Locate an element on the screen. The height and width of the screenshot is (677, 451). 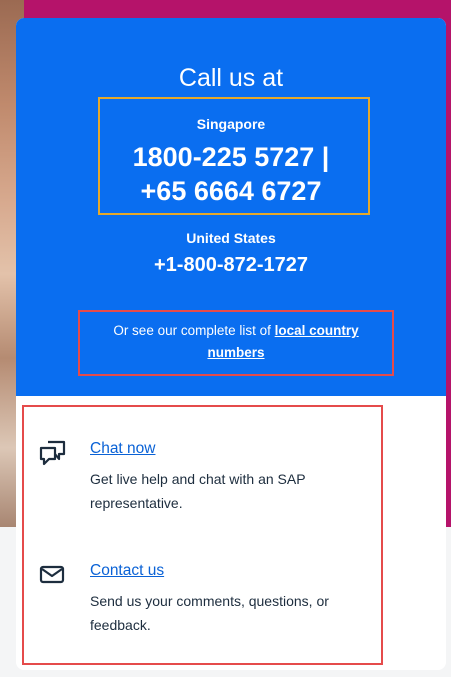
mail-icon is located at coordinates (53, 574).